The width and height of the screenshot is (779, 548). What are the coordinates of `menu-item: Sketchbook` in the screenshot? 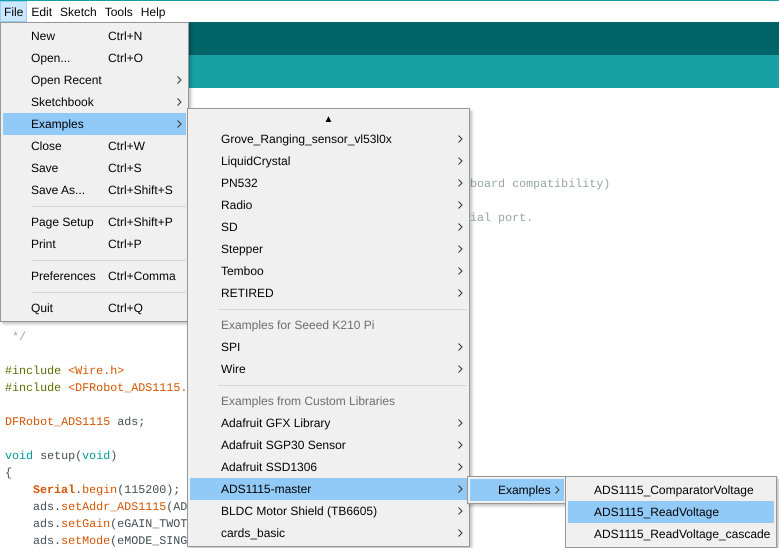 It's located at (94, 102).